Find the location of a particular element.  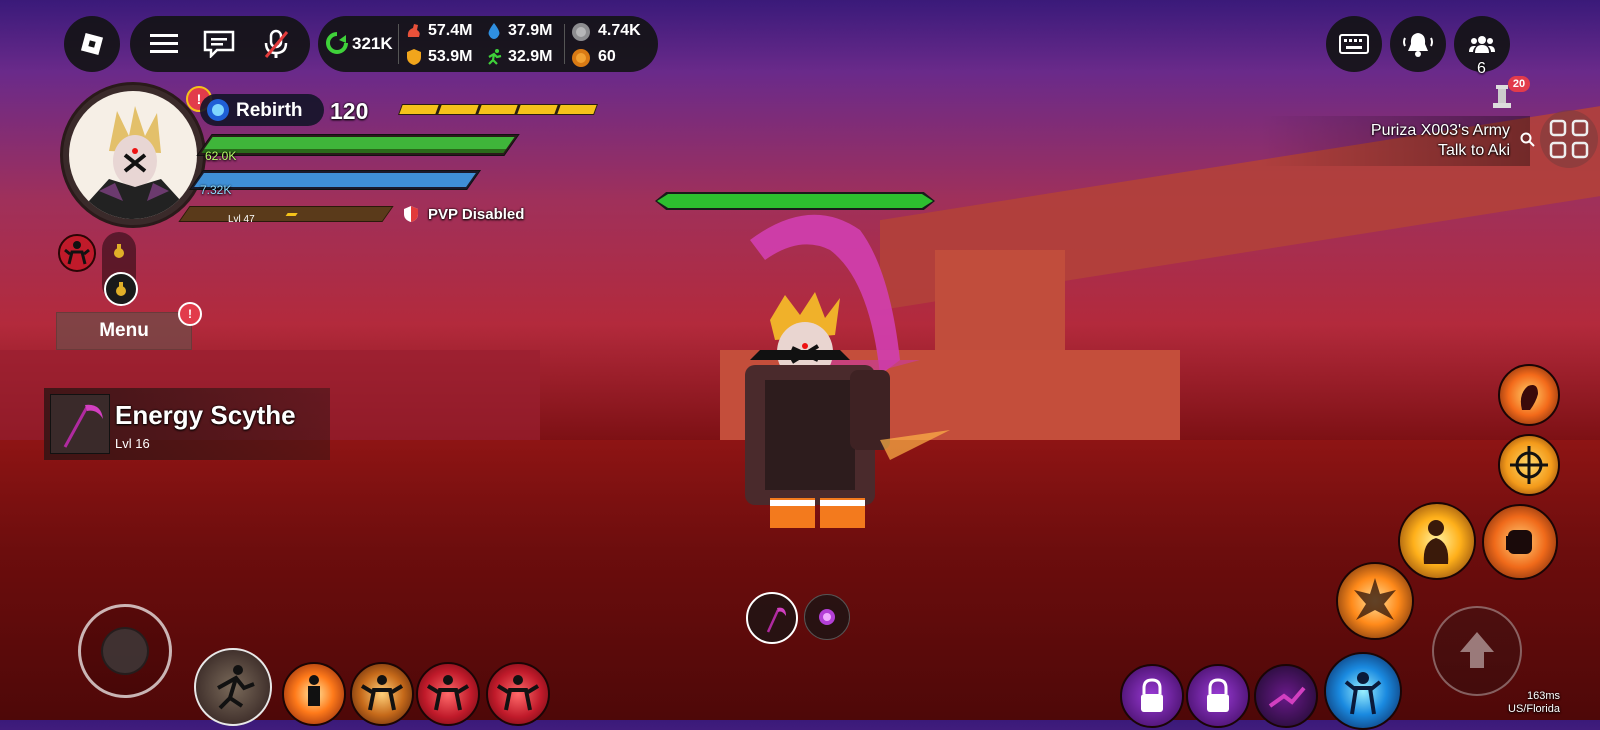

powerup-figure-icon is located at coordinates (1436, 542).